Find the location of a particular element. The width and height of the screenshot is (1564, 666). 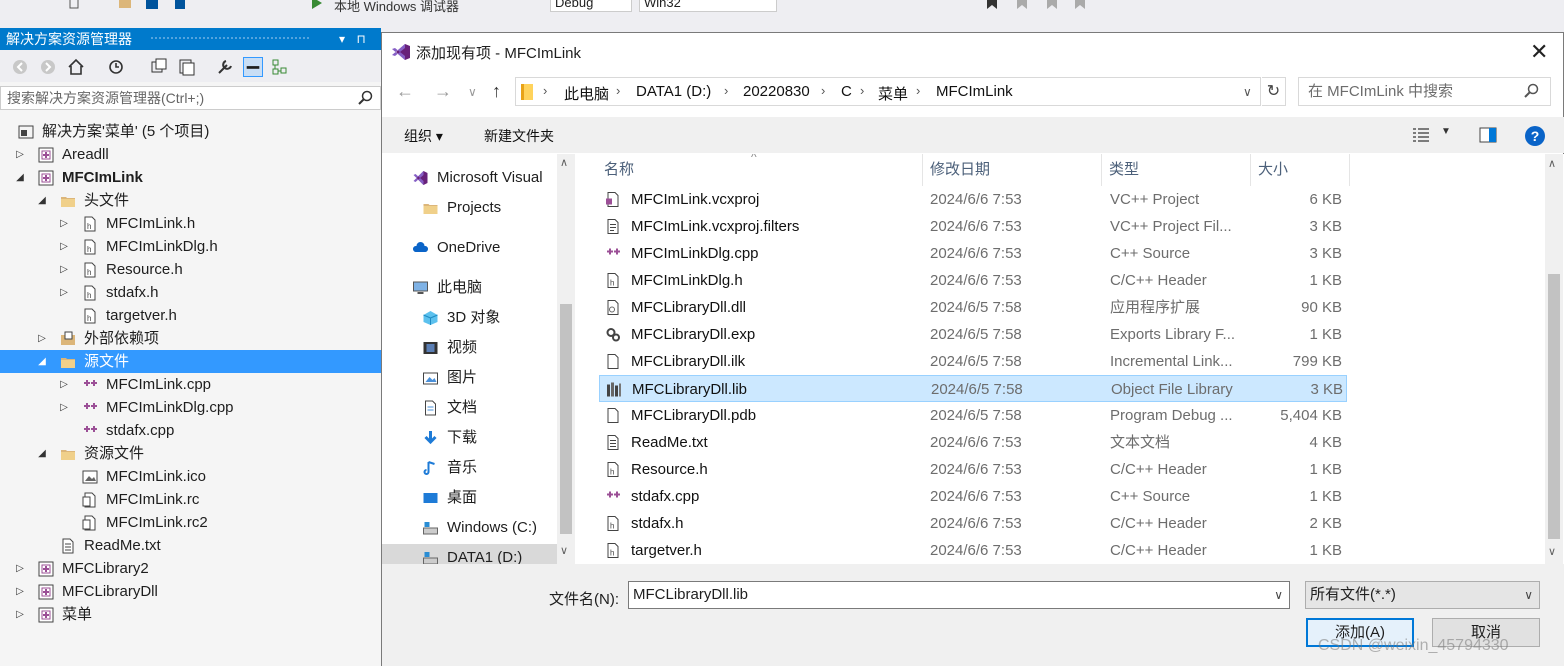

breadcrumb-item: 20220830 is located at coordinates (776, 91).